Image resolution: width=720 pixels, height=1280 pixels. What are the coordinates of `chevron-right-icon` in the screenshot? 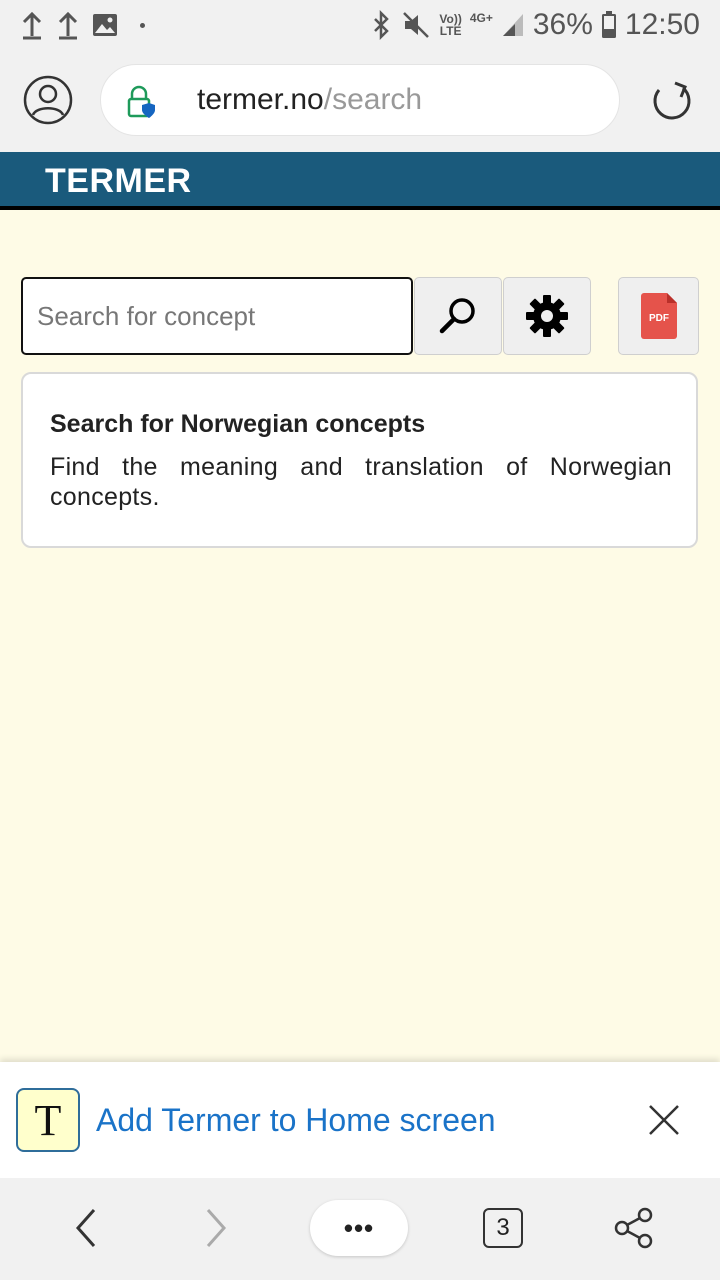 It's located at (216, 1228).